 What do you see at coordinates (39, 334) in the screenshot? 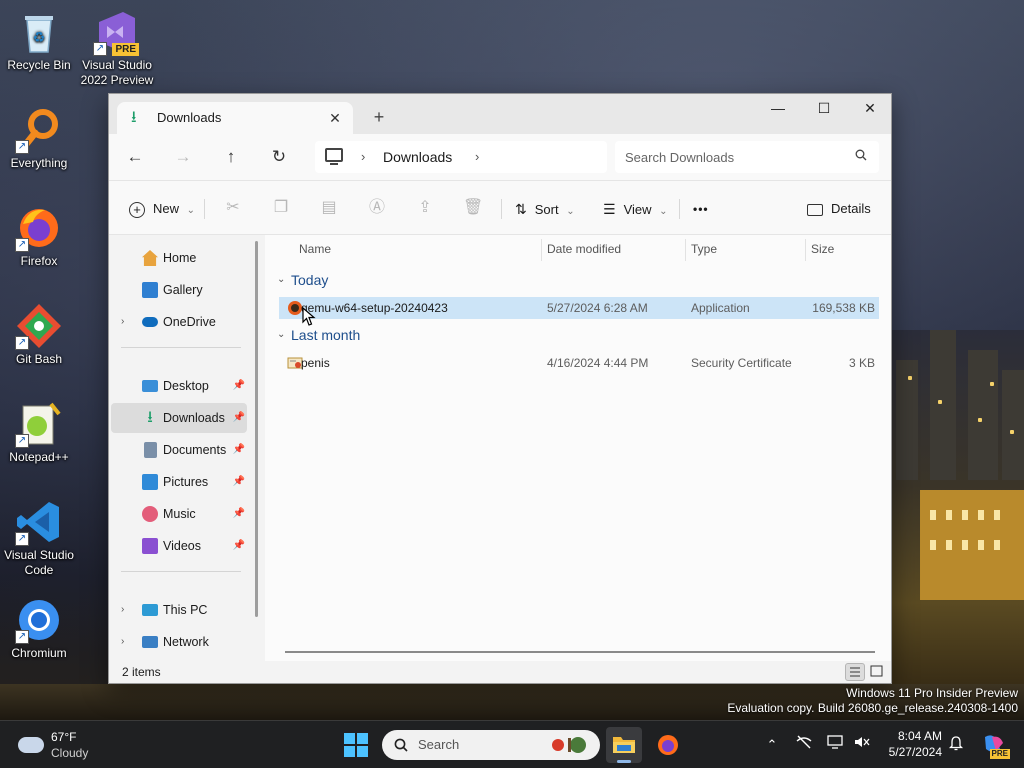
I see `desktop-icon-git-bash: ↗ Git Bash` at bounding box center [39, 334].